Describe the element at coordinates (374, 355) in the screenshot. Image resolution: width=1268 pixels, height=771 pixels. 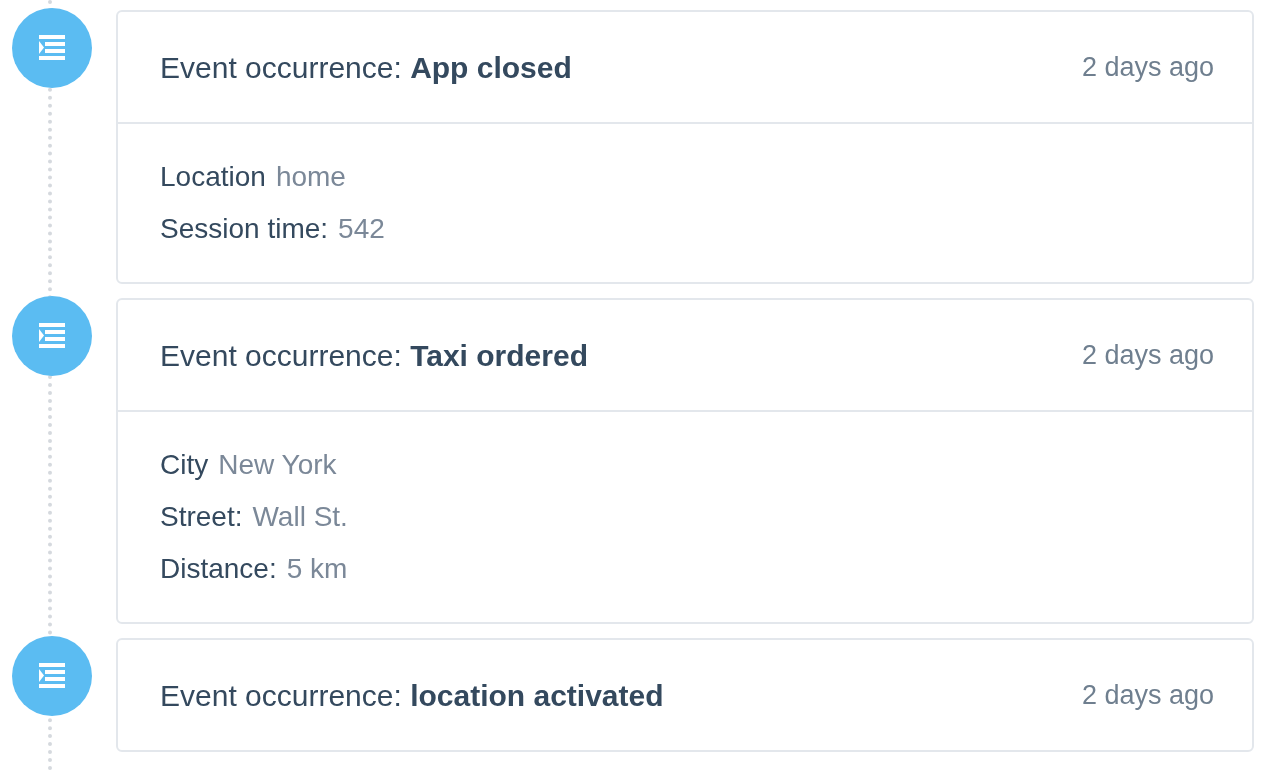
I see `event-title: Event occurrence: Taxi ordered` at that location.